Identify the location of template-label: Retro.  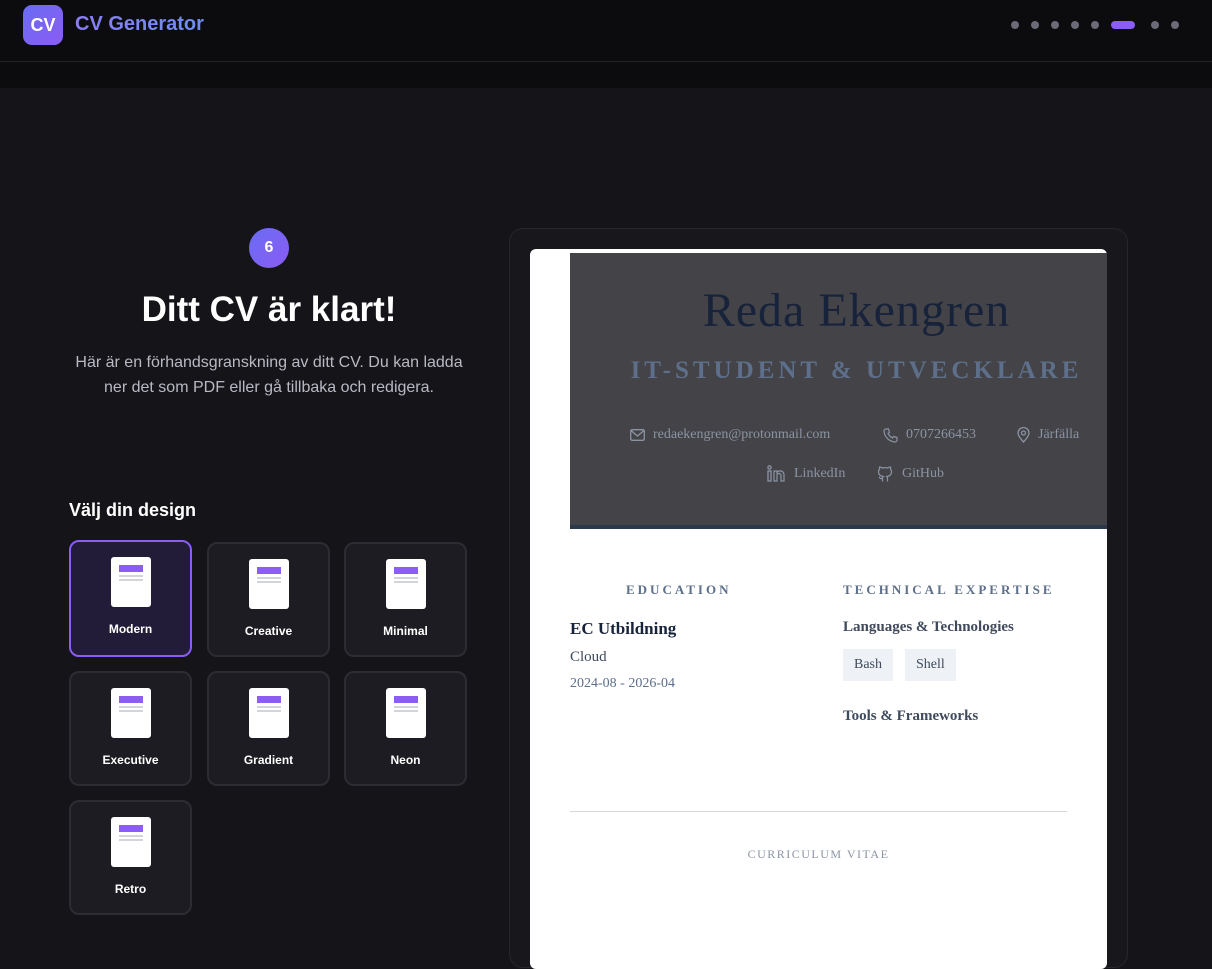
(130, 889).